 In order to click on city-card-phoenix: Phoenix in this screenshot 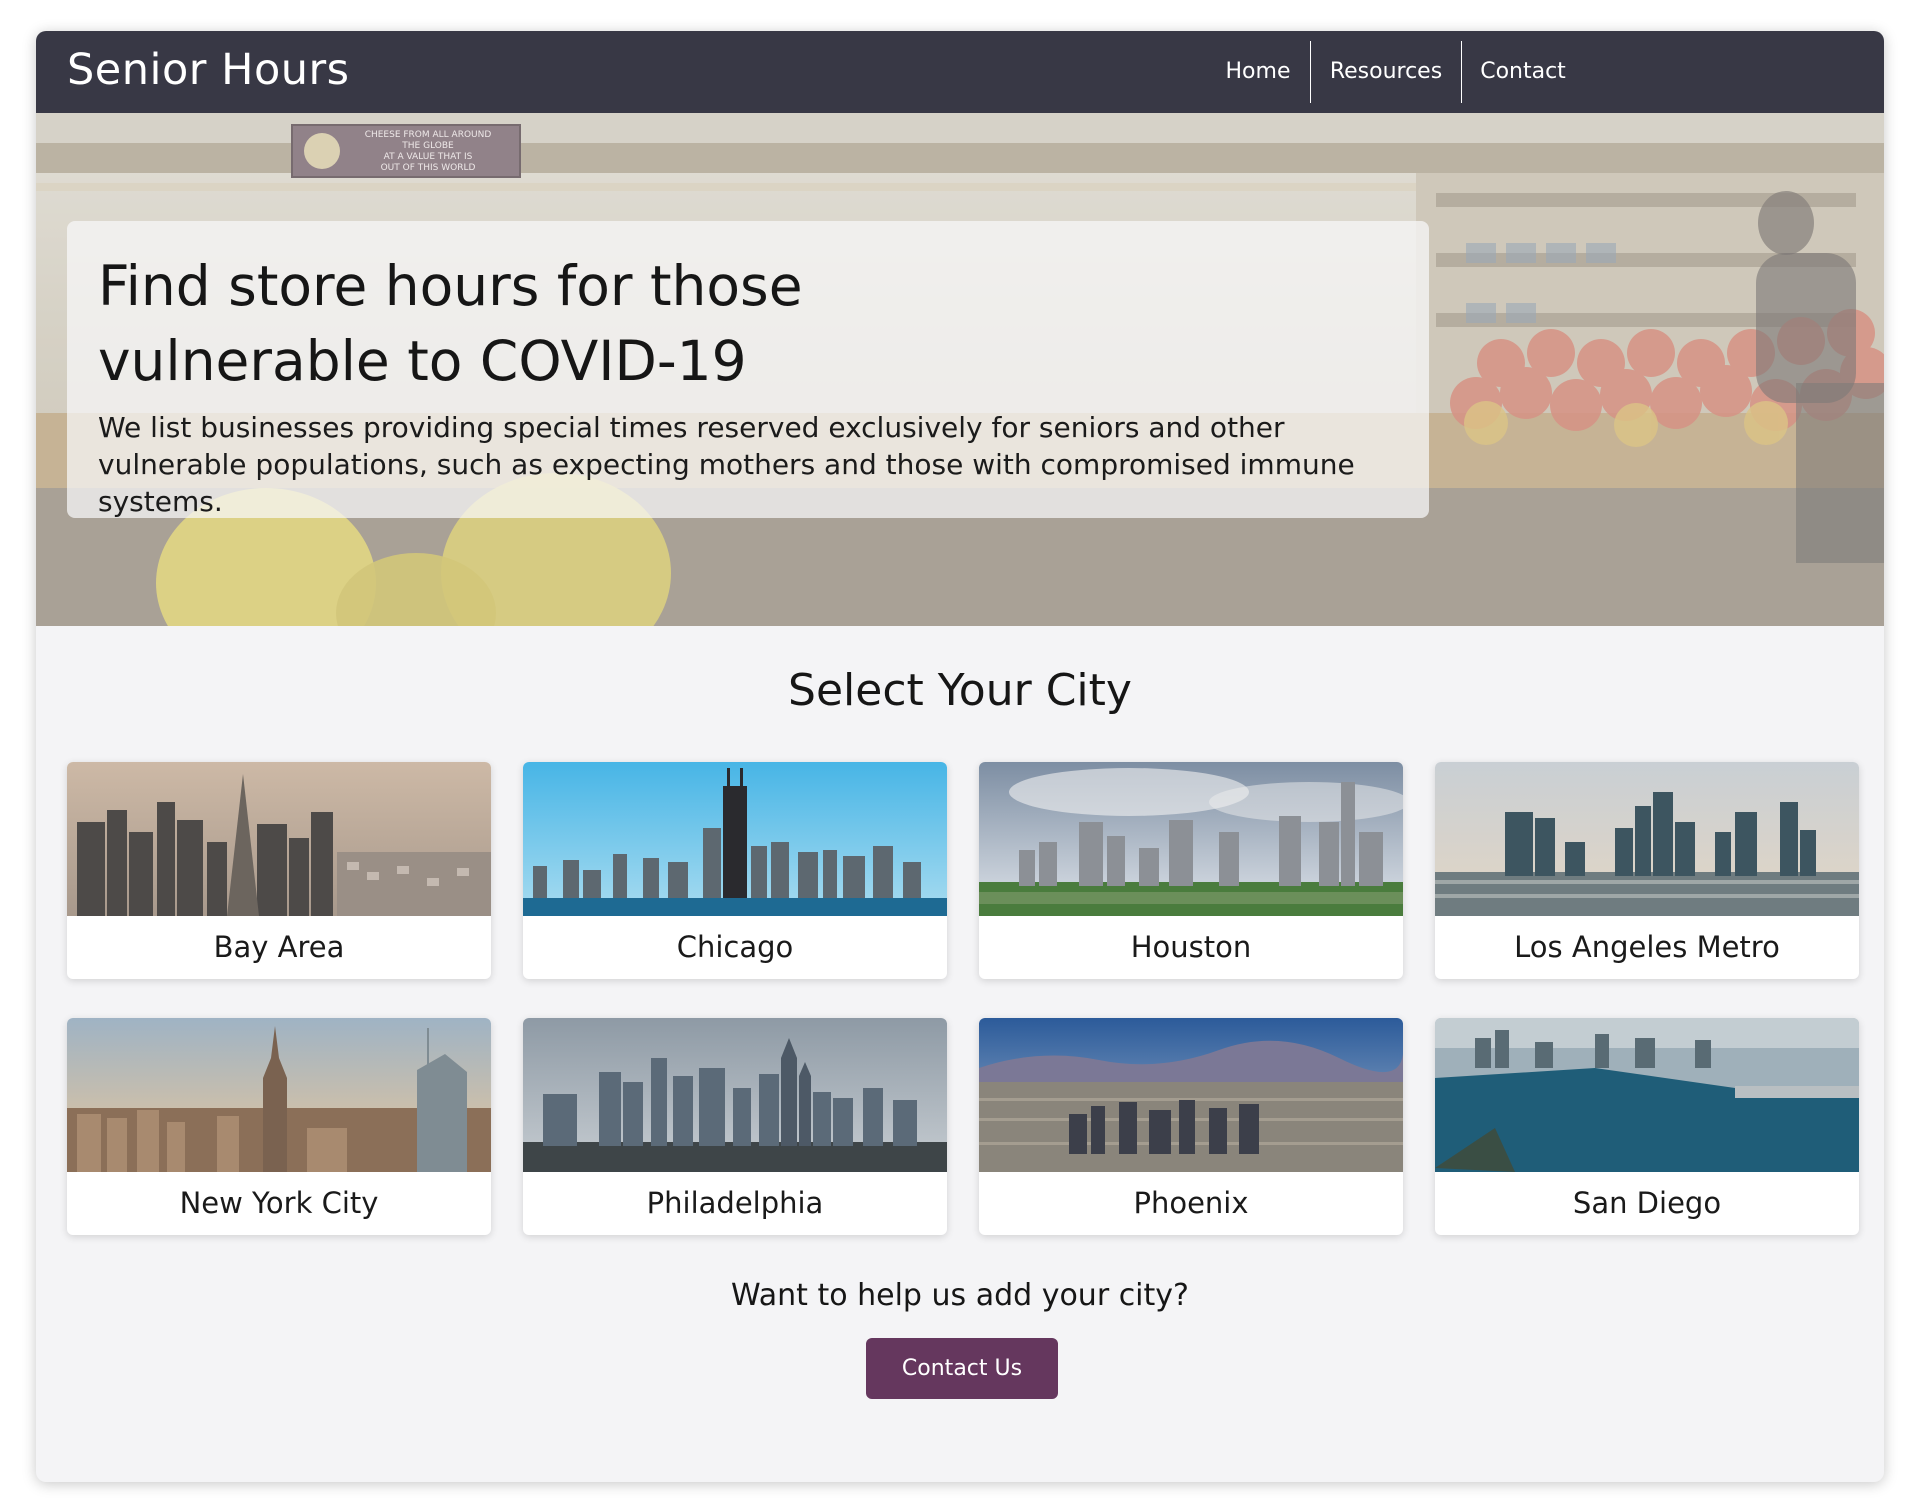, I will do `click(1191, 1126)`.